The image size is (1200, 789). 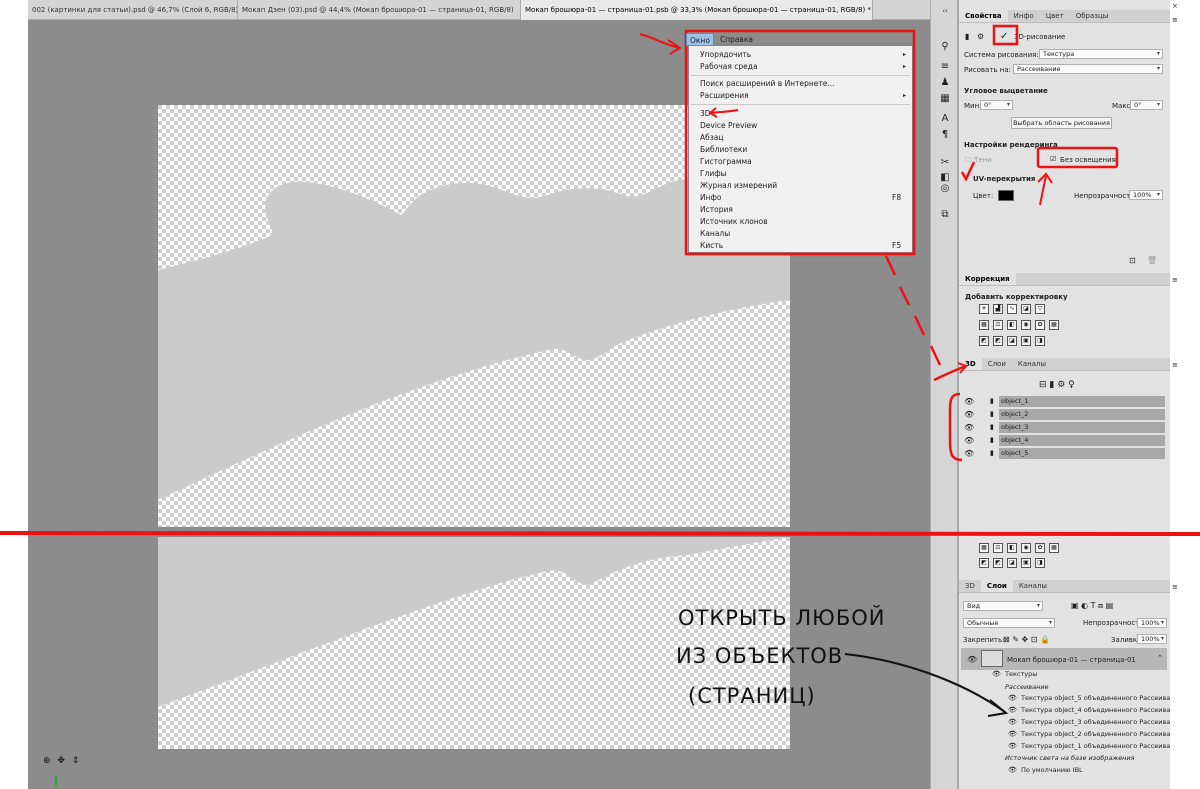 I want to click on ibl-default-row: 👁 По умолчанию IBL, so click(x=1063, y=770).